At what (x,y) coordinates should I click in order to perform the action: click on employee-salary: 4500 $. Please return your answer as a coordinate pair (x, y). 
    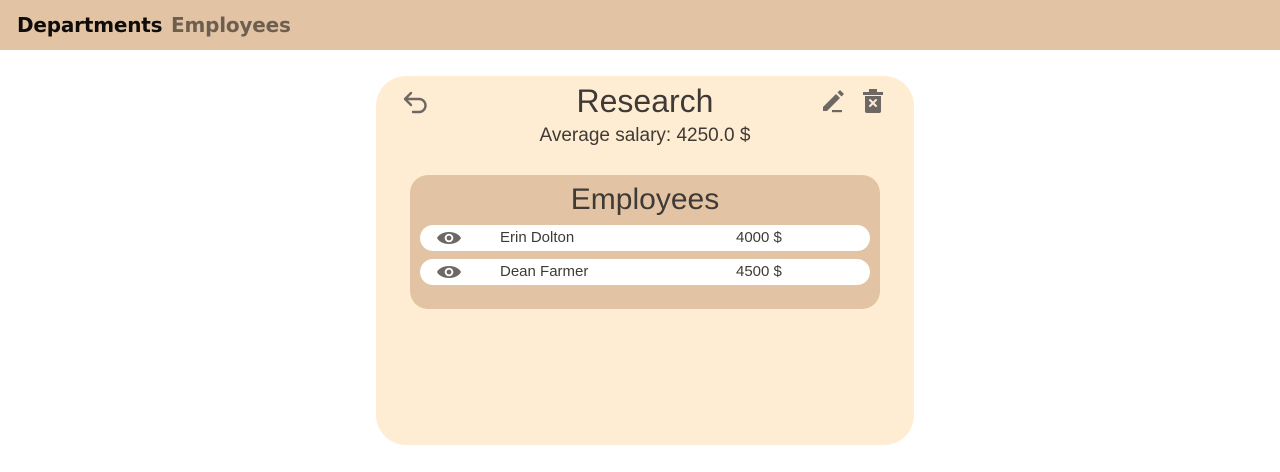
    Looking at the image, I should click on (759, 271).